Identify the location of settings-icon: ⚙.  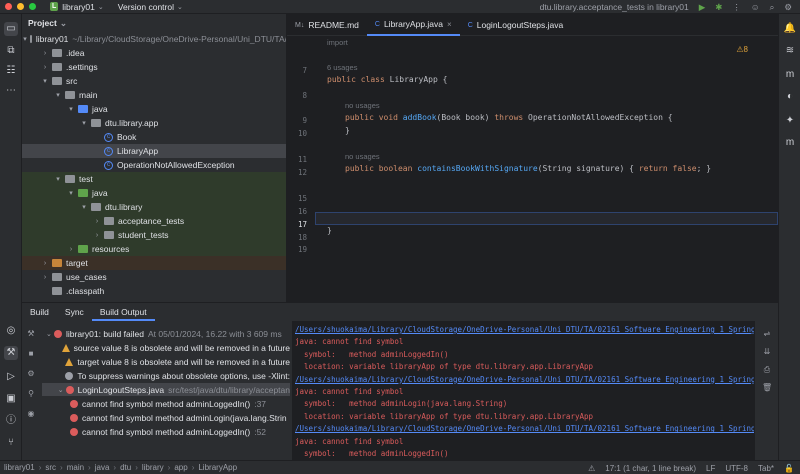
(31, 374).